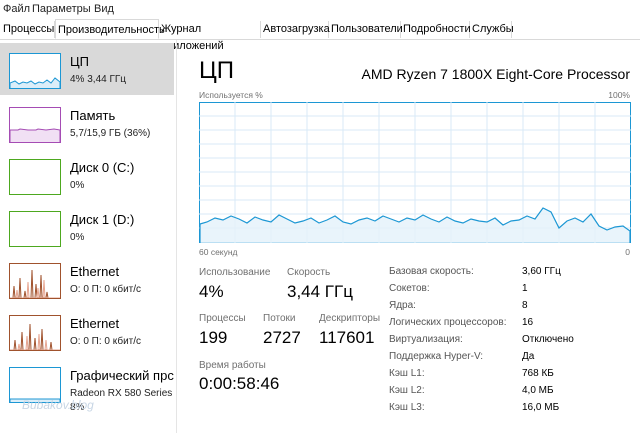 The height and width of the screenshot is (433, 640). I want to click on hyper-v-label: Поддержка Hyper-V:, so click(436, 356).